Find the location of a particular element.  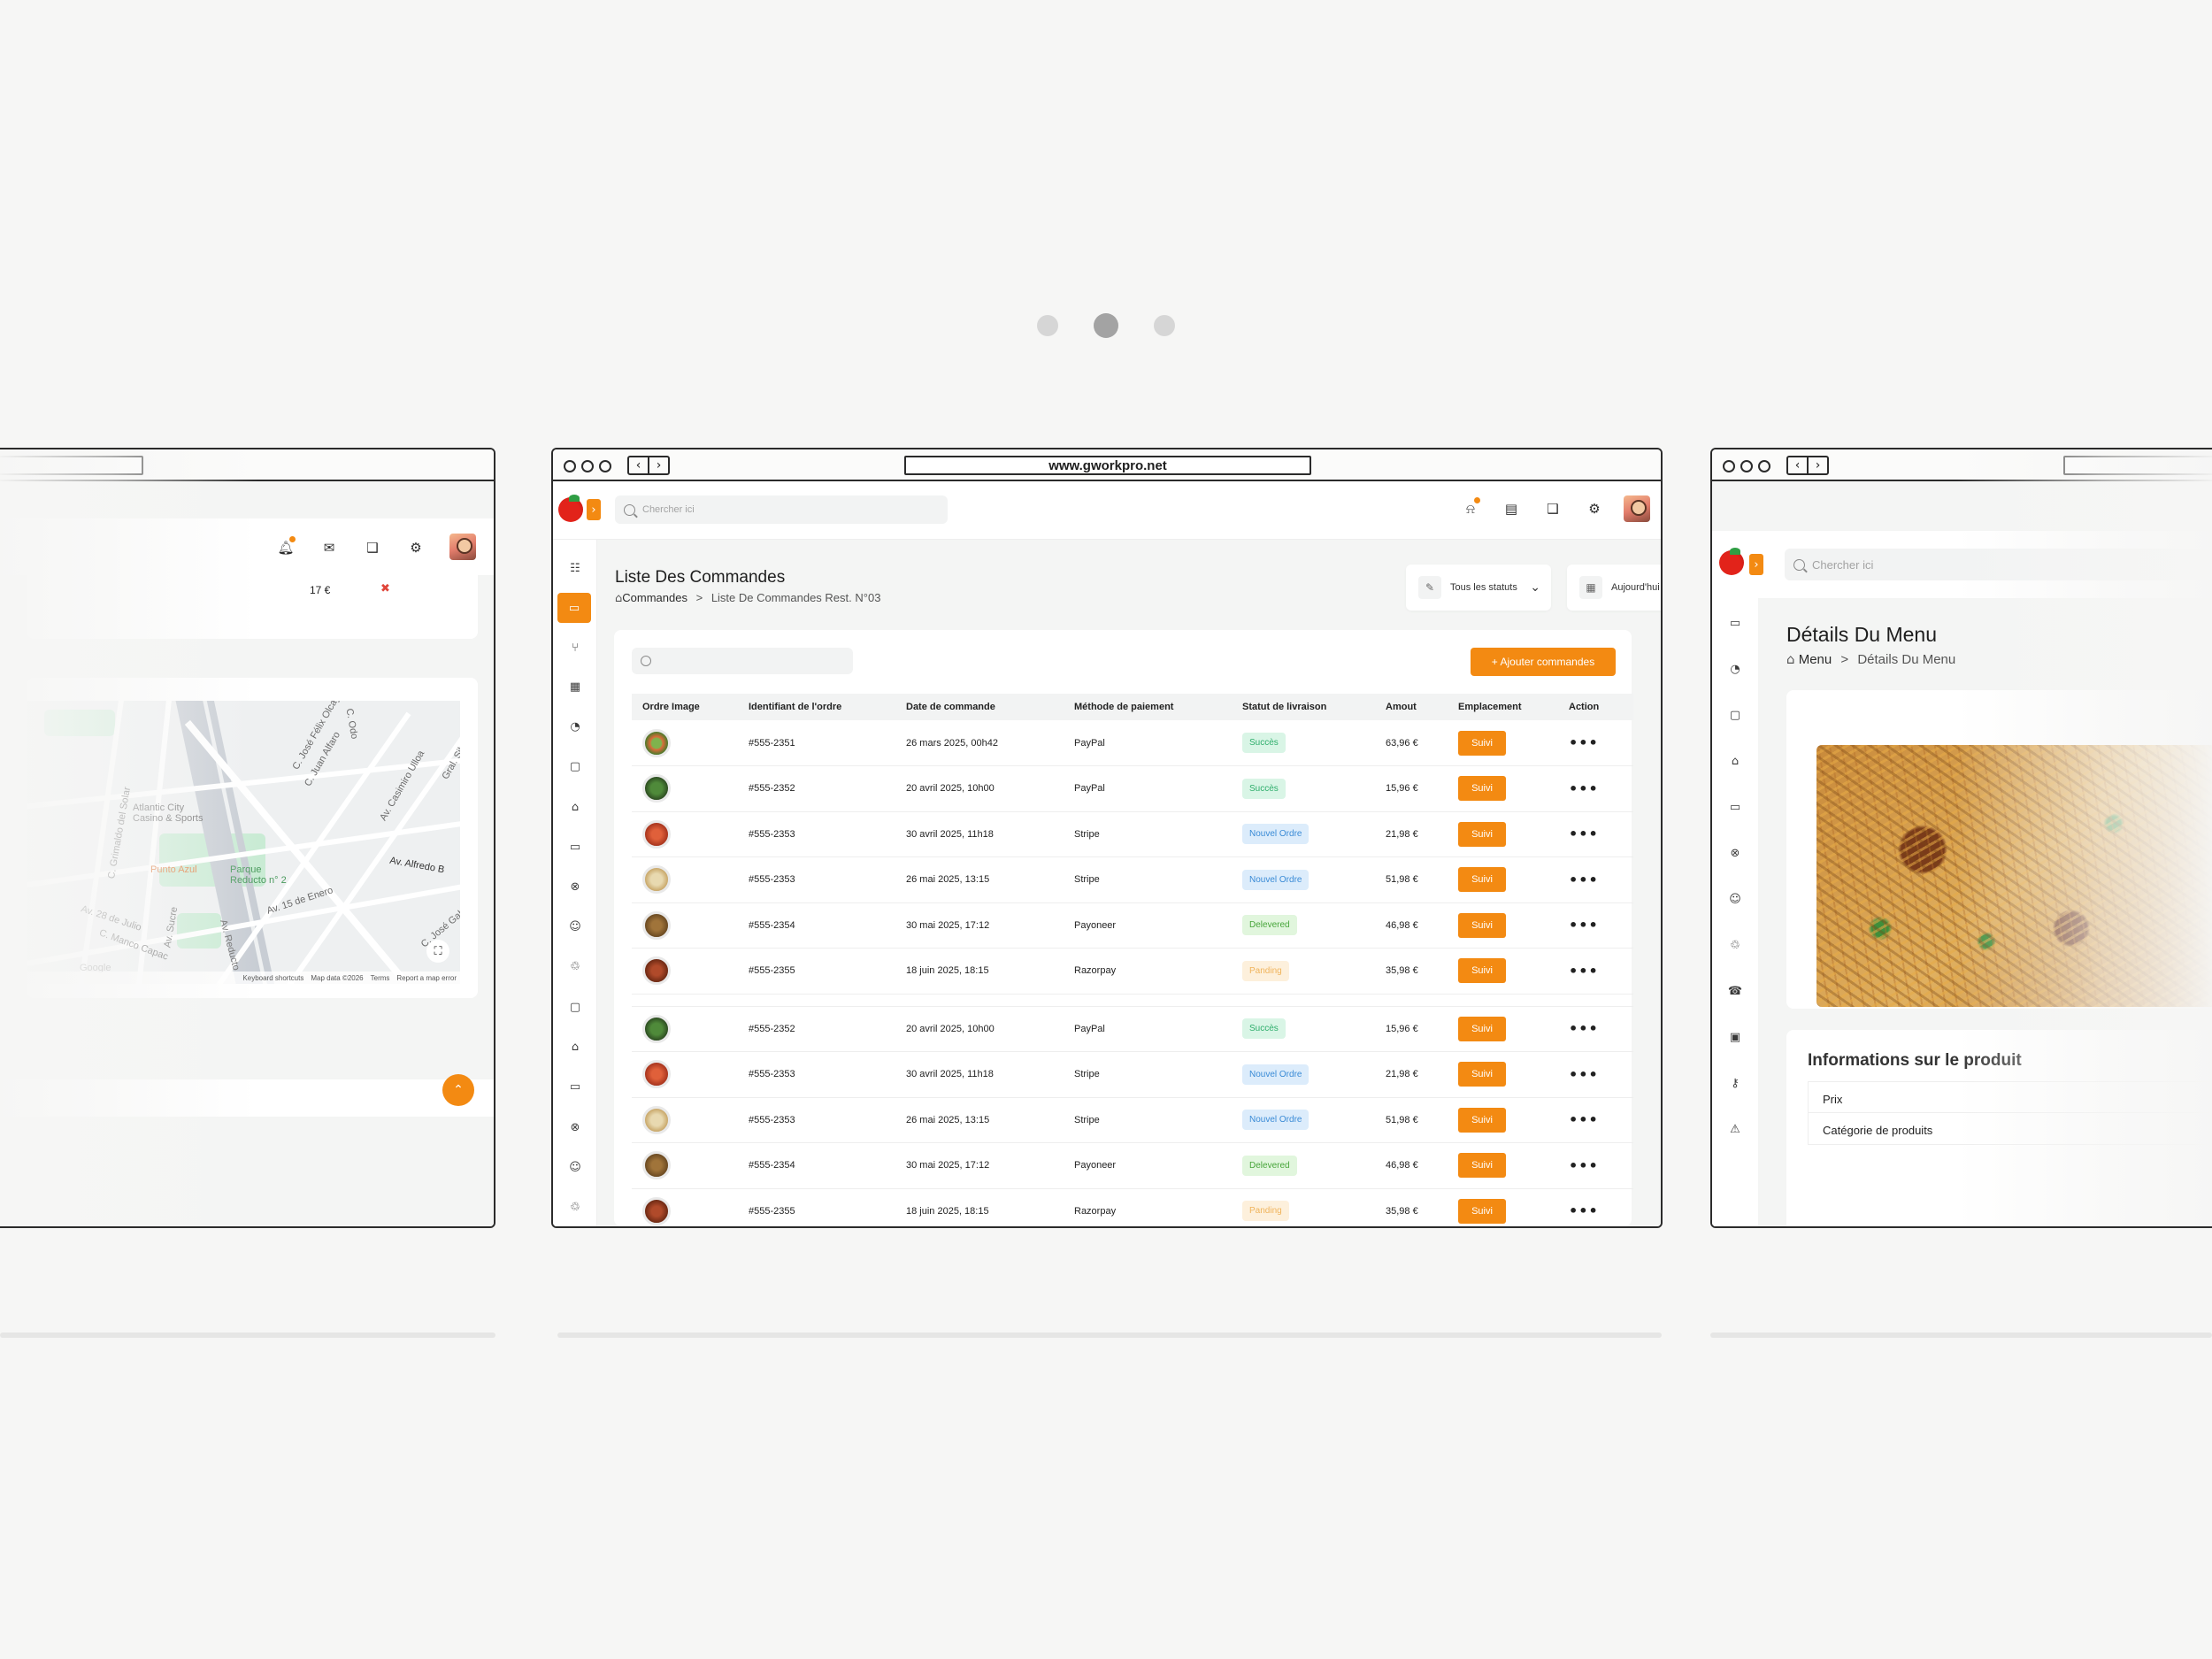

fullscreen-icon: ⛶ is located at coordinates (437, 951).